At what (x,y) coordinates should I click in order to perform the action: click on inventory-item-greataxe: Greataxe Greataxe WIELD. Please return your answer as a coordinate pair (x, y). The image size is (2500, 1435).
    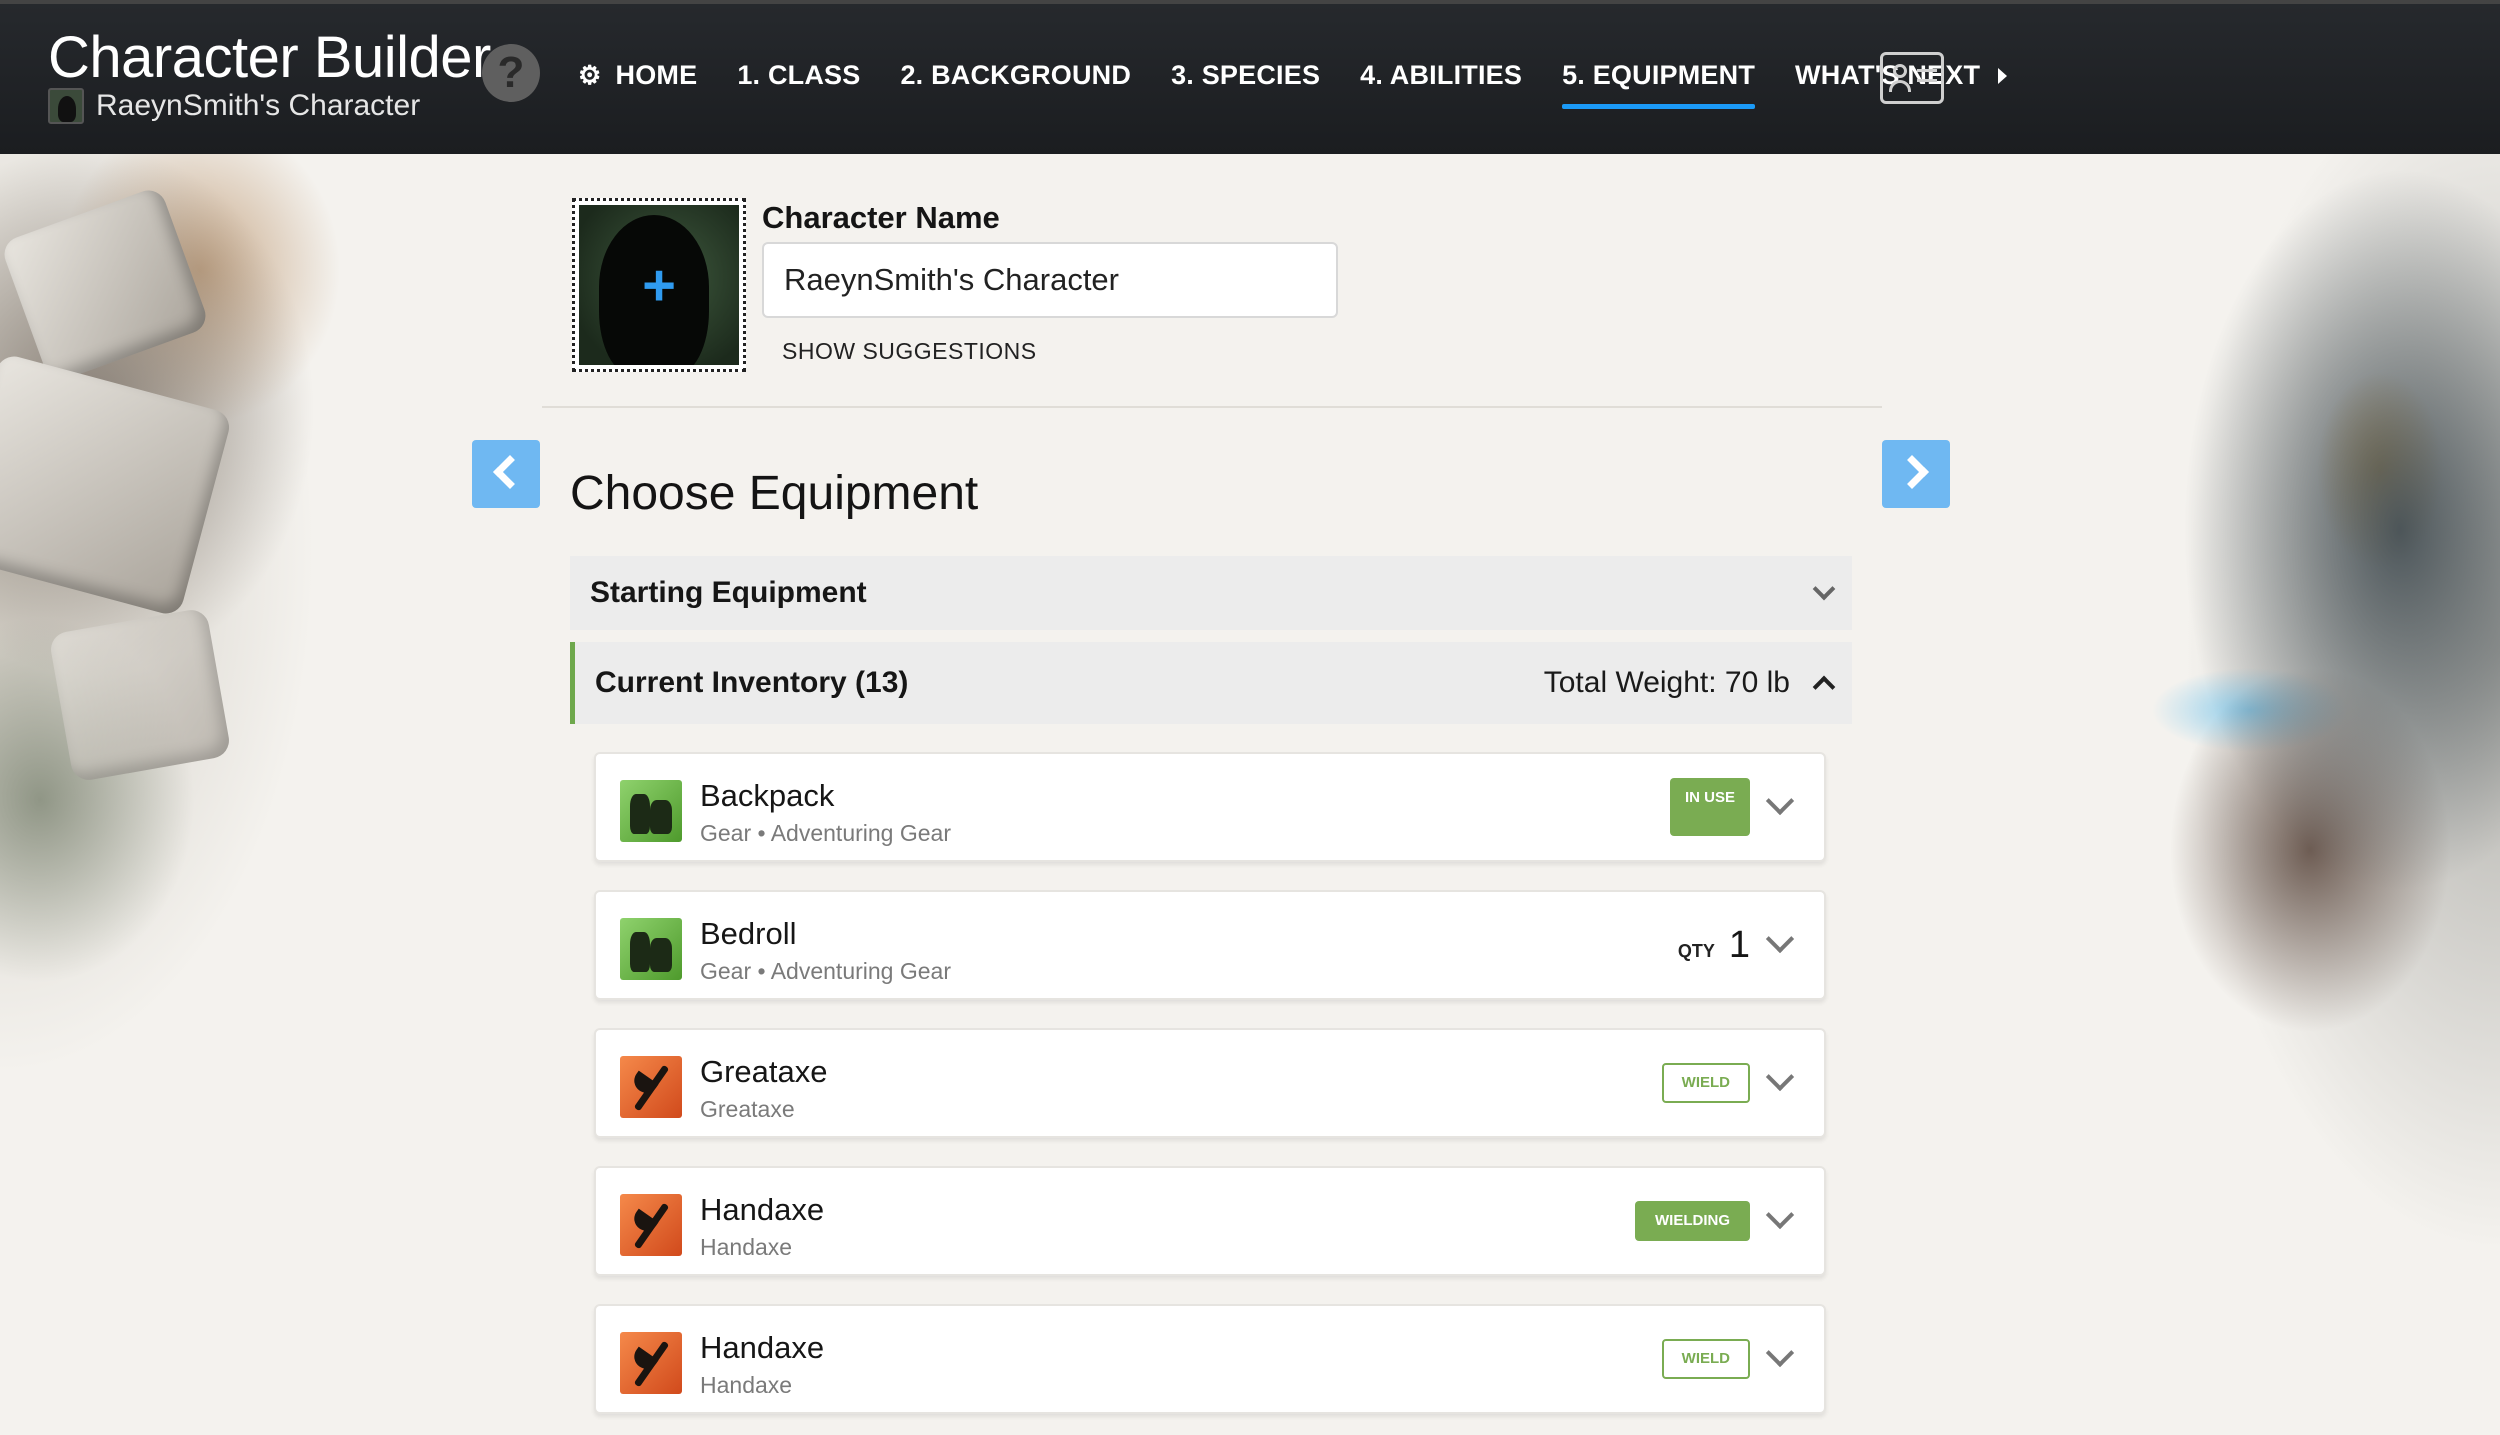
    Looking at the image, I should click on (1210, 1083).